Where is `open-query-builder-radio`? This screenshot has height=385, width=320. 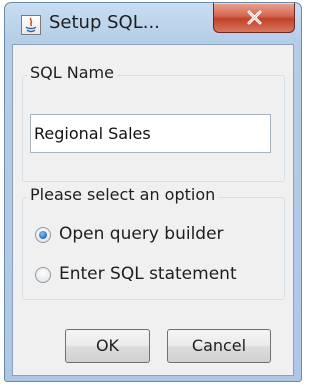
open-query-builder-radio is located at coordinates (43, 235).